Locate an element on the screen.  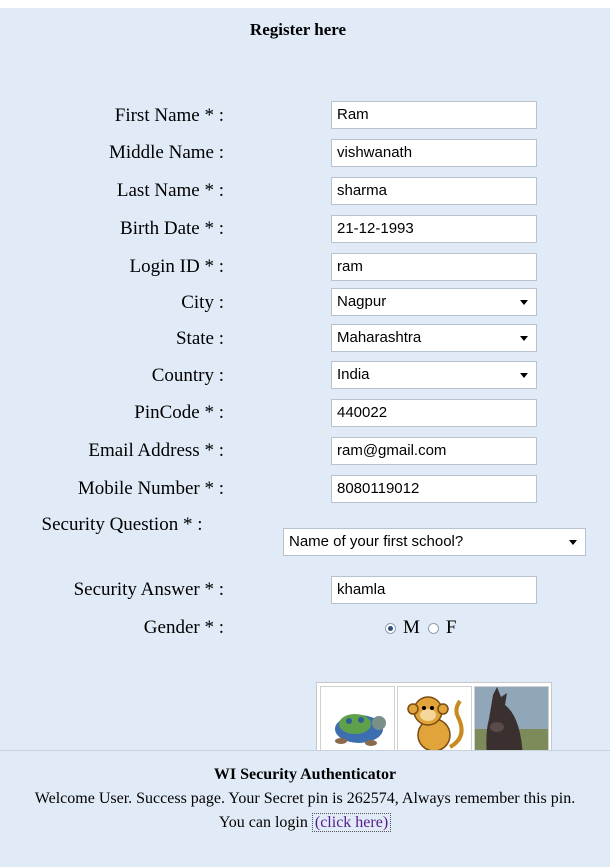
mobile-number-label: Mobile Number * : is located at coordinates (150, 488).